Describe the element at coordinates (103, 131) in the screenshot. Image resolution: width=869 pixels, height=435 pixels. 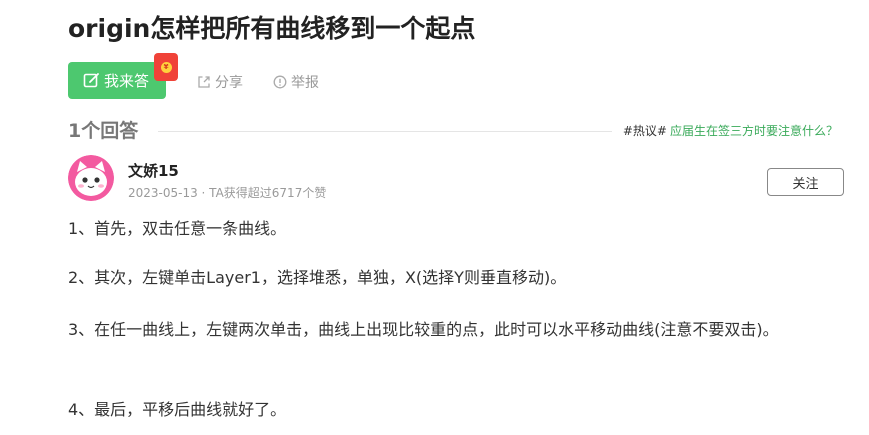
I see `answer-count: 1个回答` at that location.